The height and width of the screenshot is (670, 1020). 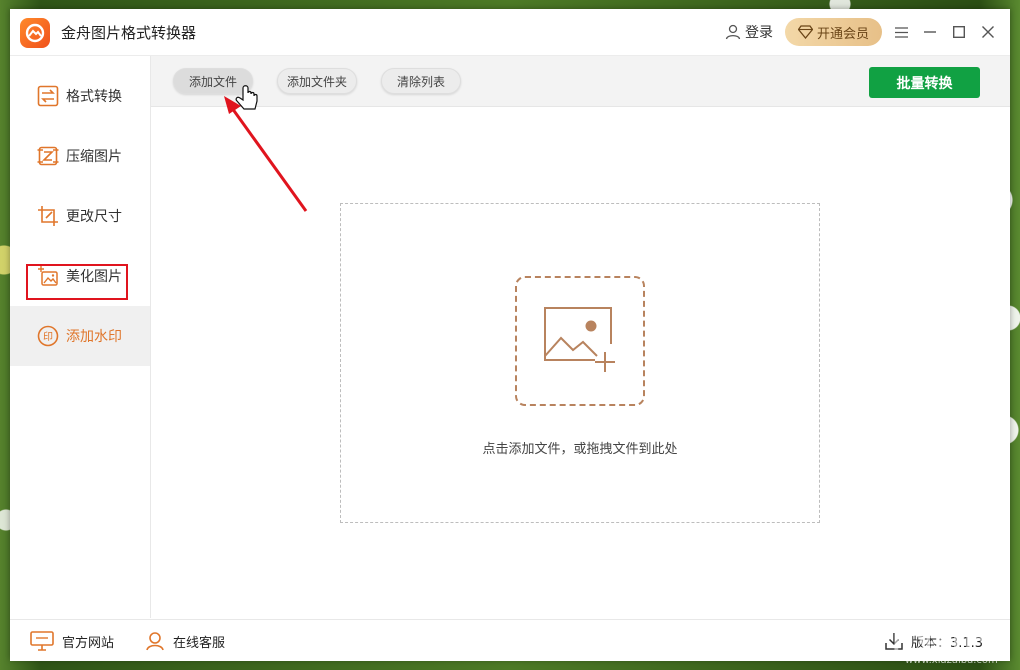 I want to click on login-button: 登录, so click(x=749, y=32).